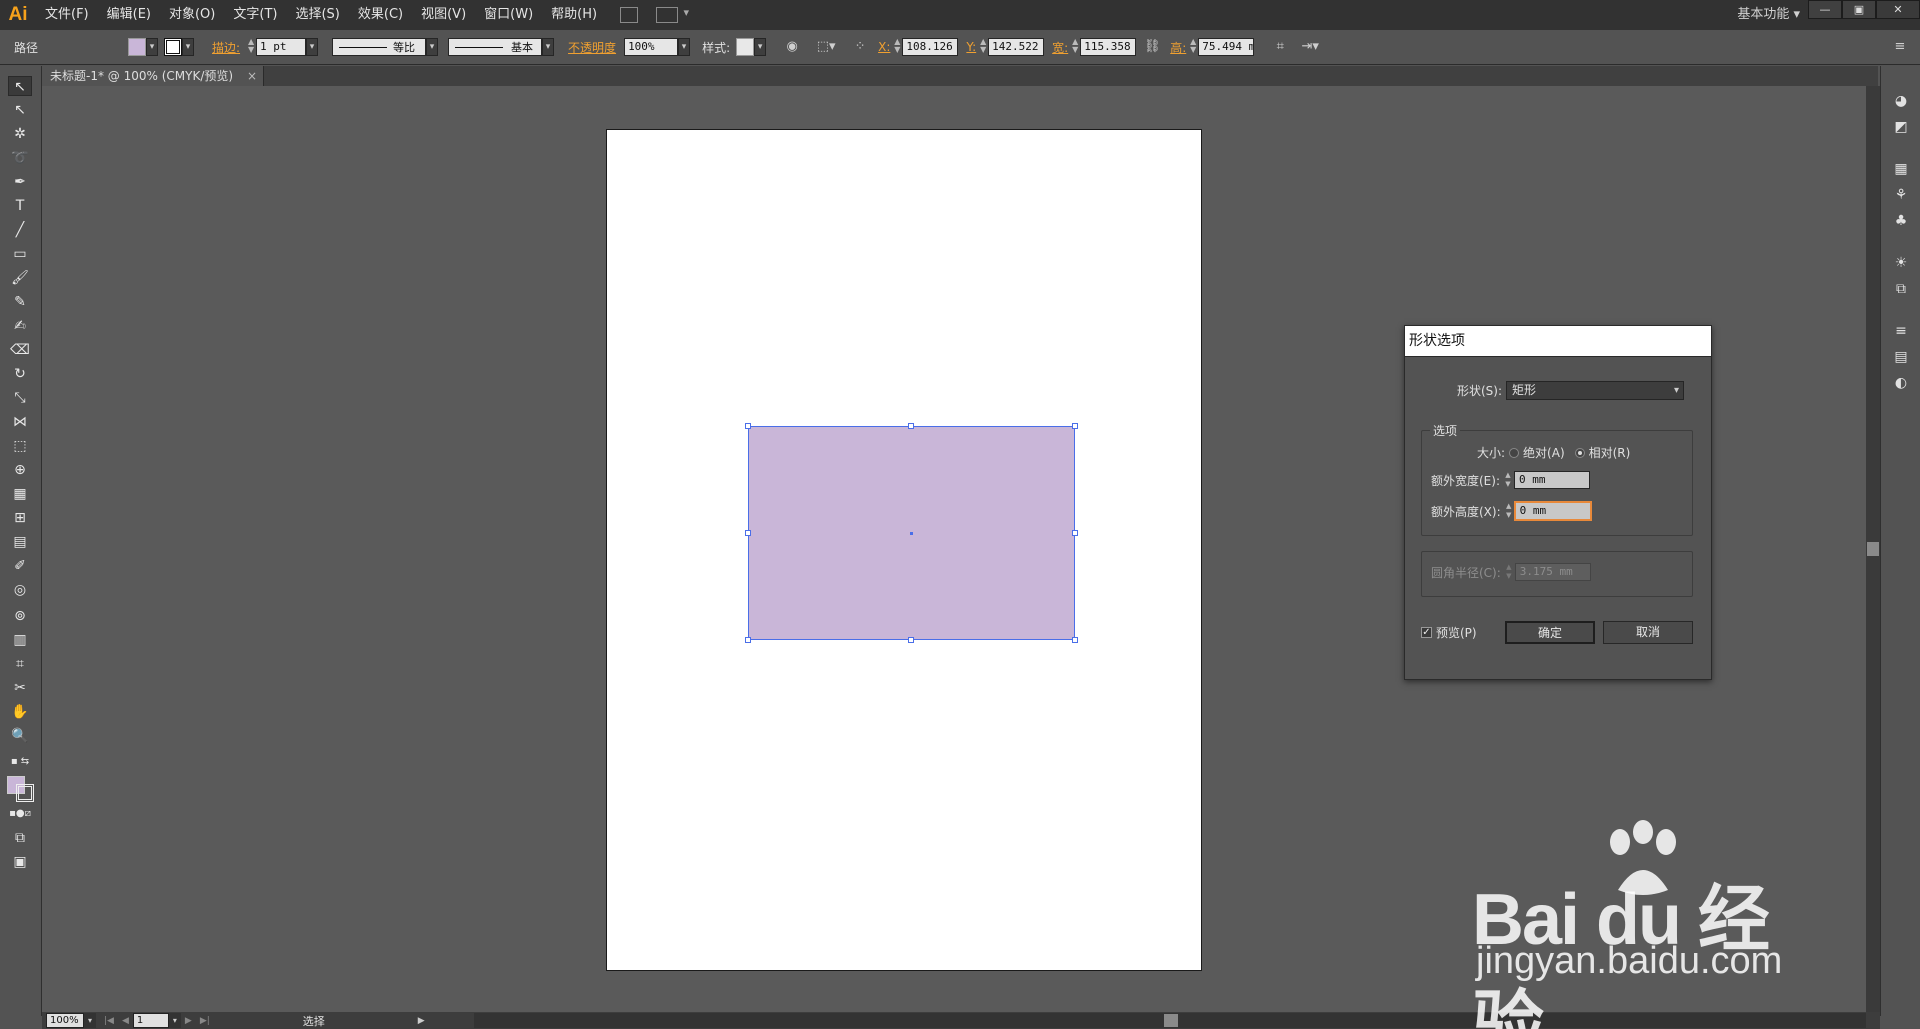 The height and width of the screenshot is (1029, 1920). I want to click on vertical-scrollbar, so click(1873, 549).